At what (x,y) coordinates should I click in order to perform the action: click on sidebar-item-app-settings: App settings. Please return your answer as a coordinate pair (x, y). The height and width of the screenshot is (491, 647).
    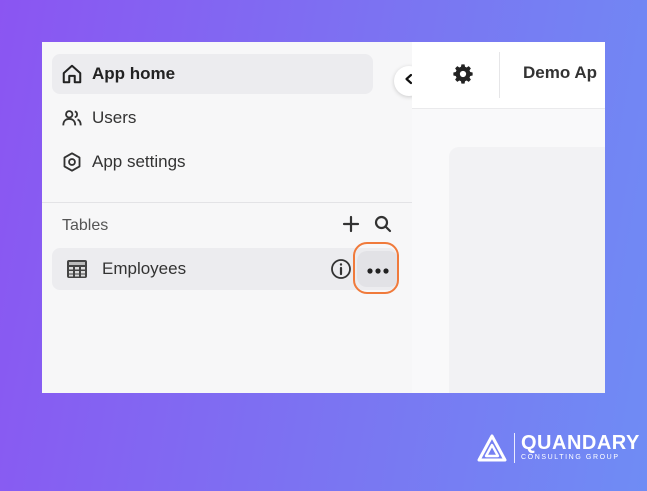
    Looking at the image, I should click on (212, 162).